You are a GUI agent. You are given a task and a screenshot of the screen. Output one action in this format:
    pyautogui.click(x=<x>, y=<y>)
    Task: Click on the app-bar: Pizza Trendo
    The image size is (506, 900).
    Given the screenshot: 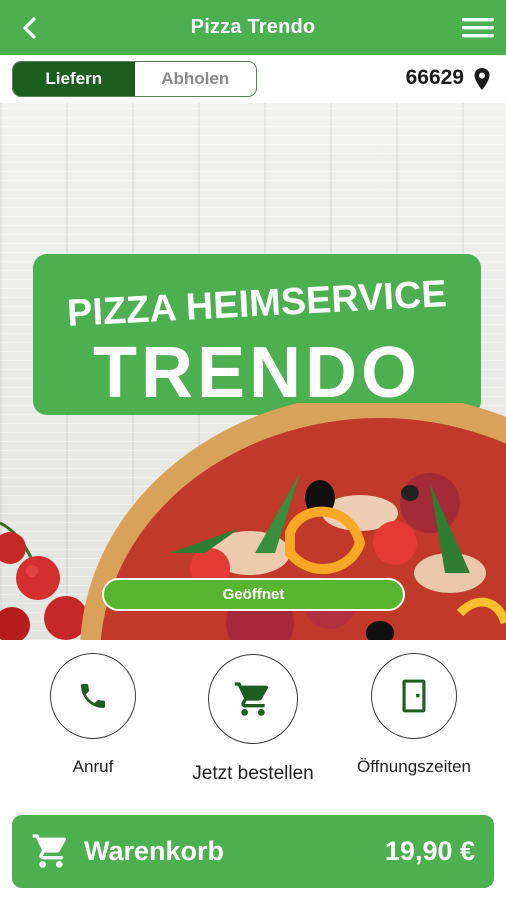 What is the action you would take?
    pyautogui.click(x=253, y=27)
    